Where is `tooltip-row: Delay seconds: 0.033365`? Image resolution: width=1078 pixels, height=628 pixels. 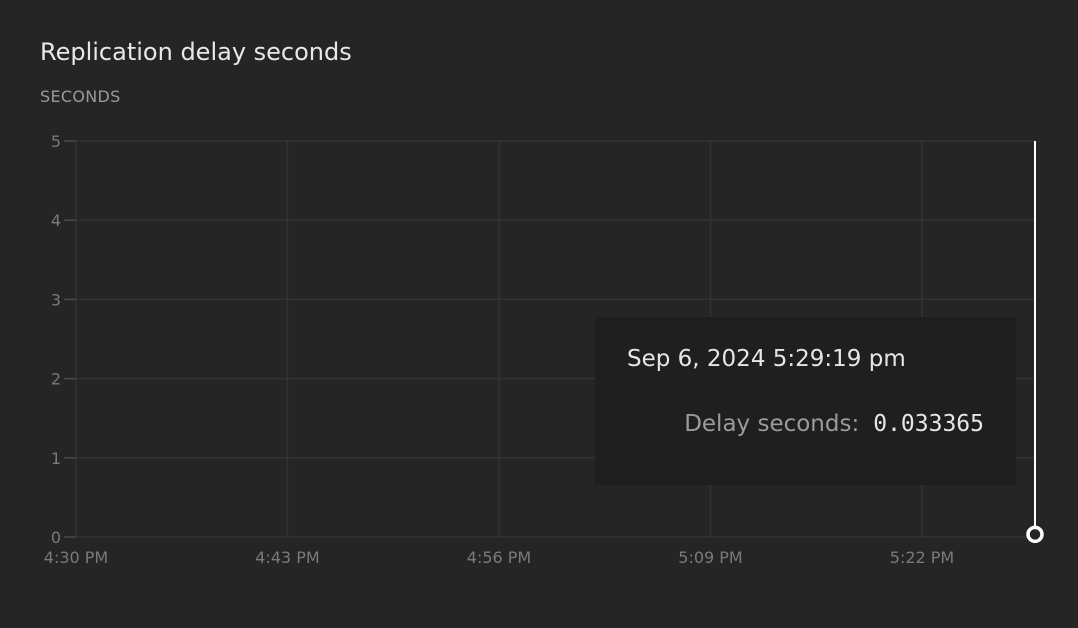
tooltip-row: Delay seconds: 0.033365 is located at coordinates (834, 423).